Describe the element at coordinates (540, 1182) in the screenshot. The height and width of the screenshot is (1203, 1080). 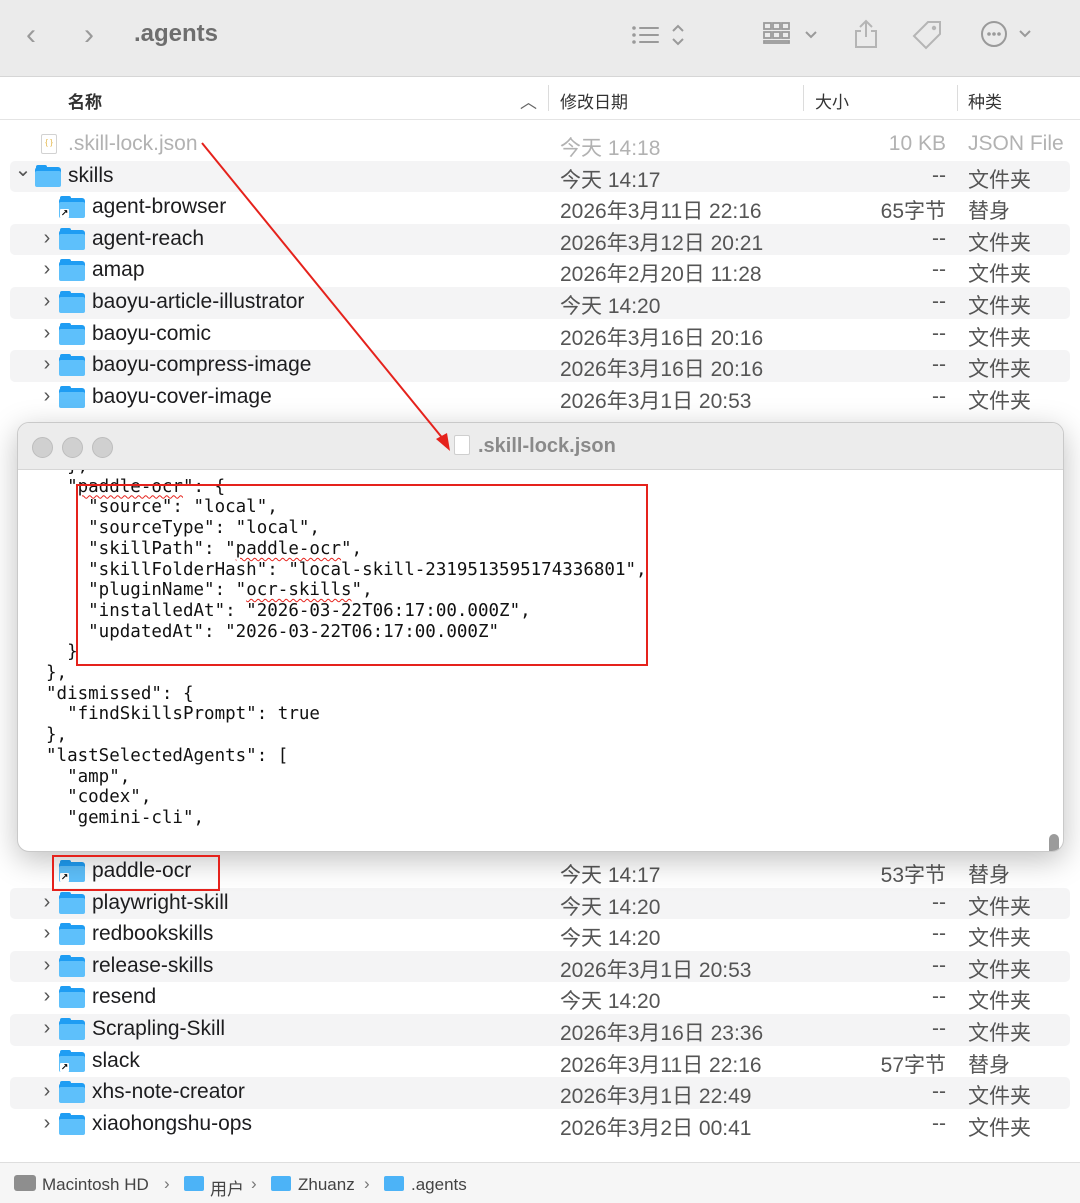
I see `path-bar: Macintosh HD › 用户 › Zhuanz › .agents` at that location.